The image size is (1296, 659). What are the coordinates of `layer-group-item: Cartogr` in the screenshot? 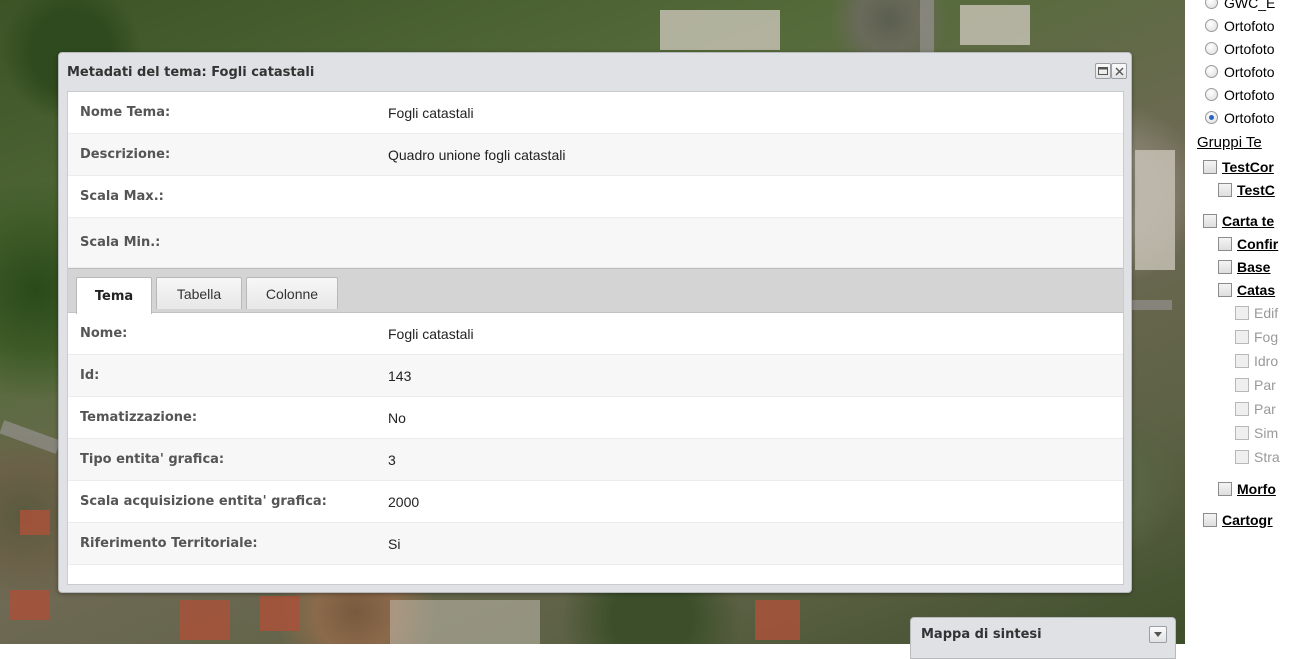 It's located at (1238, 519).